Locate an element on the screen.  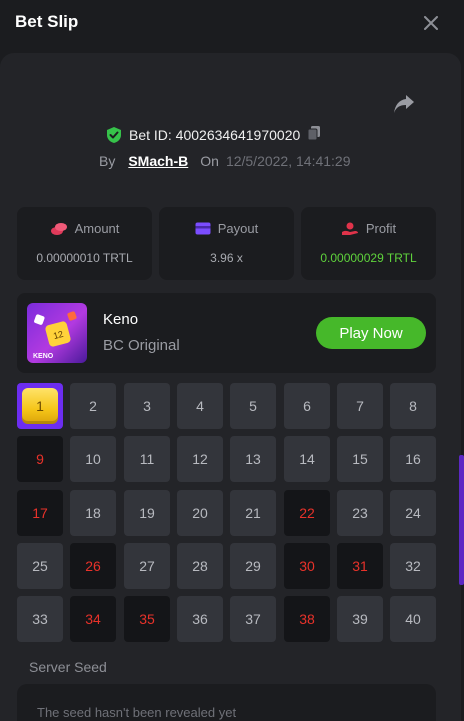
server-seed-field: The seed hasn't been revealed yet is located at coordinates (226, 702).